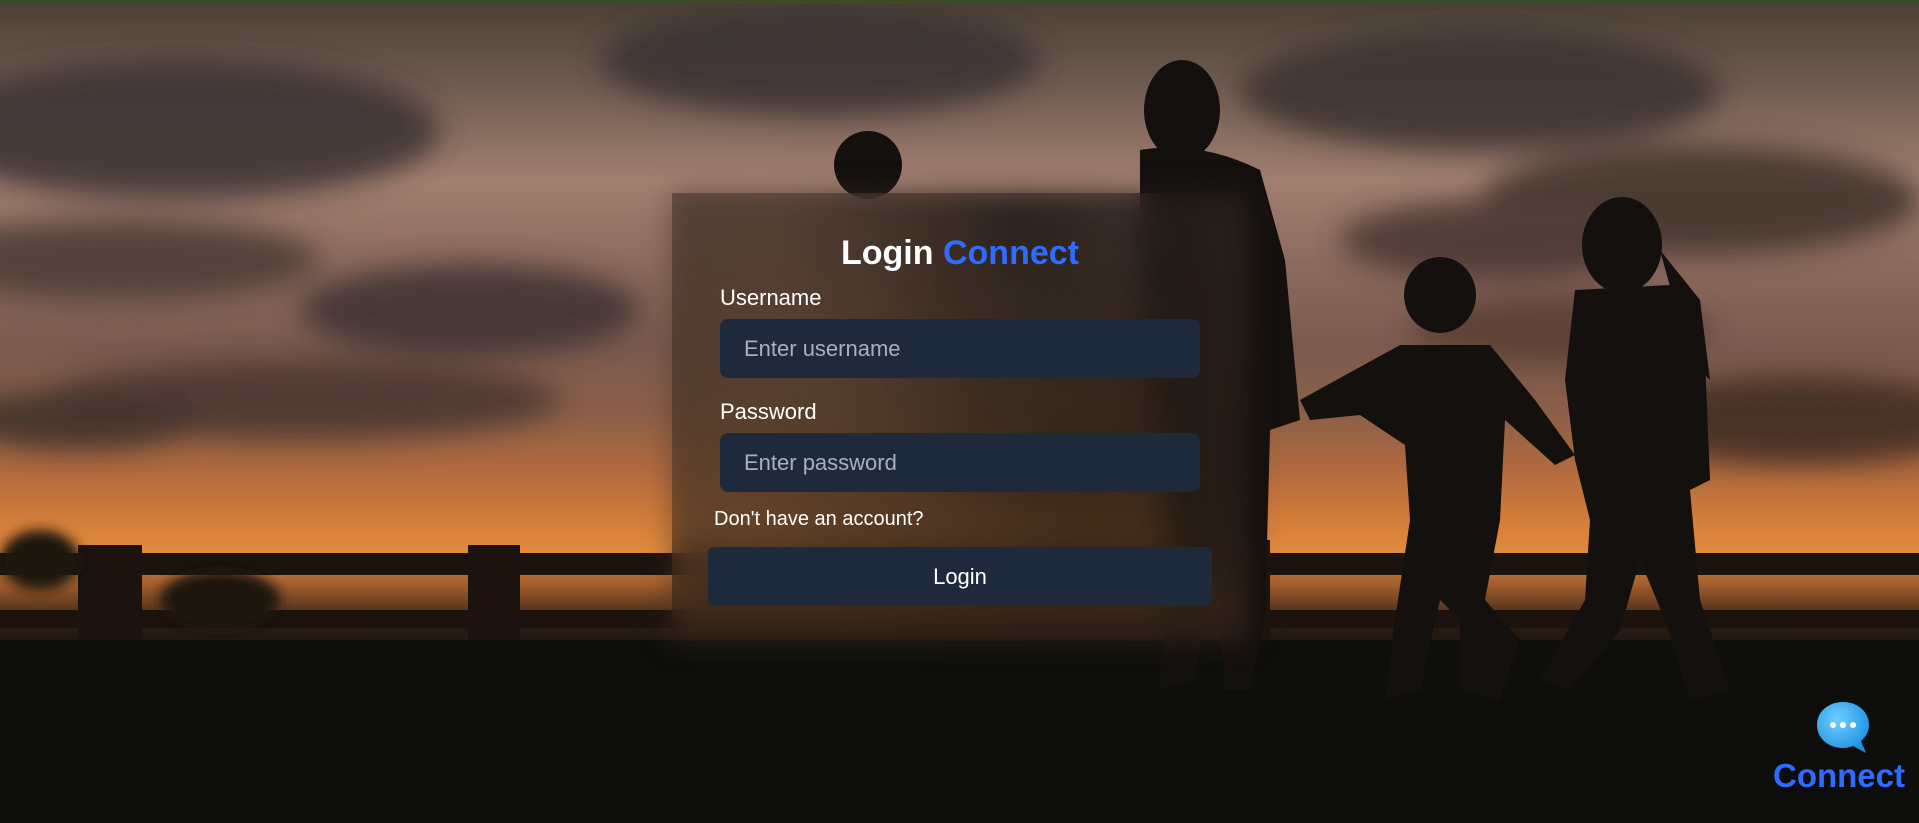 The width and height of the screenshot is (1919, 823). I want to click on brand-logo: Connect, so click(1839, 755).